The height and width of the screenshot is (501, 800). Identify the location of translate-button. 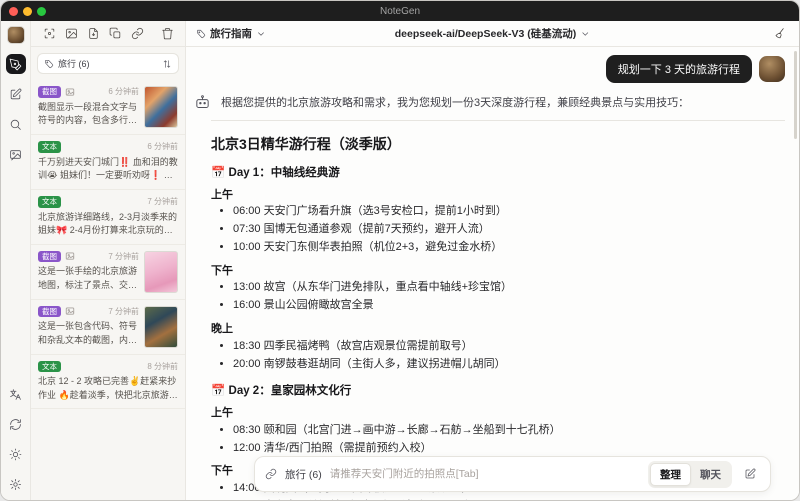
(16, 394).